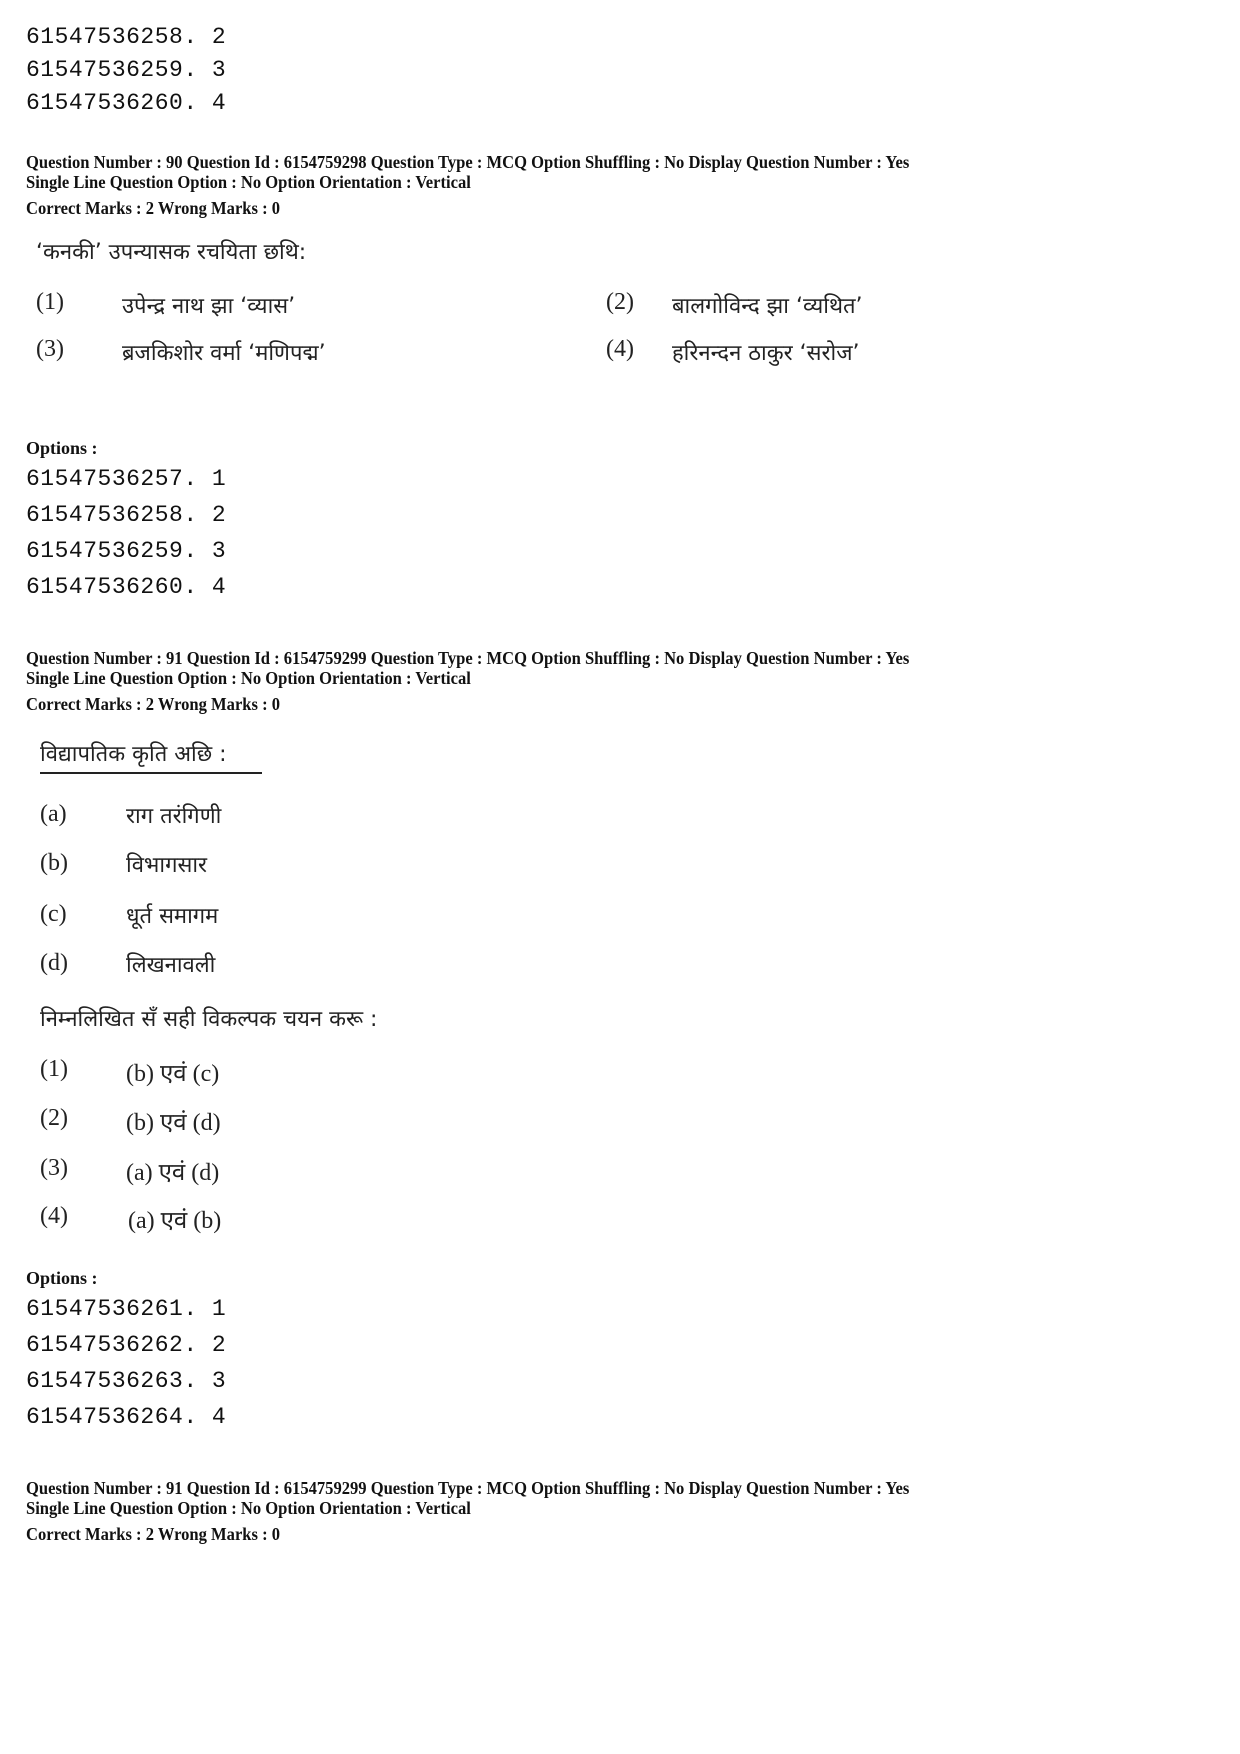  Describe the element at coordinates (151, 756) in the screenshot. I see `question-stem: विद्यापतिक कृति अछि :` at that location.